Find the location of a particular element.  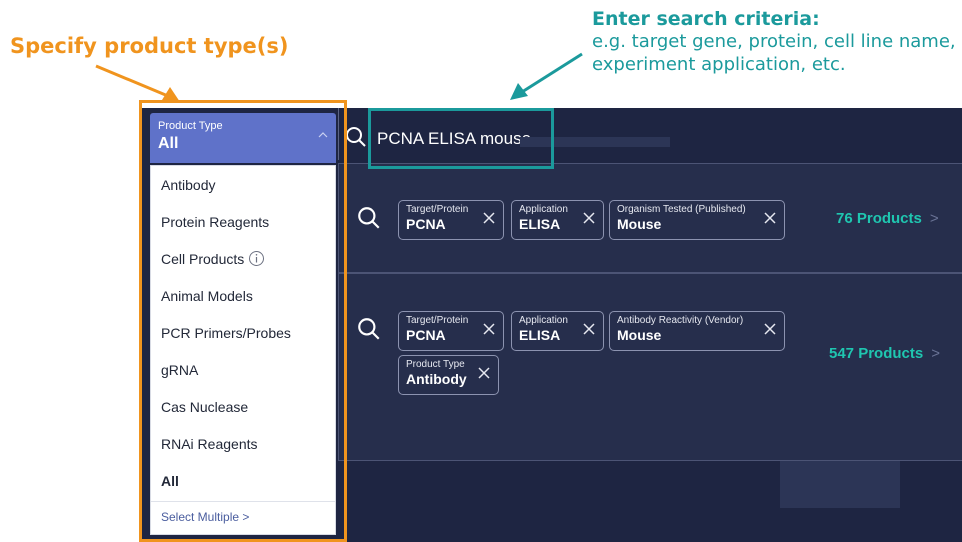

product-count-link: 76 Products > is located at coordinates (887, 218).